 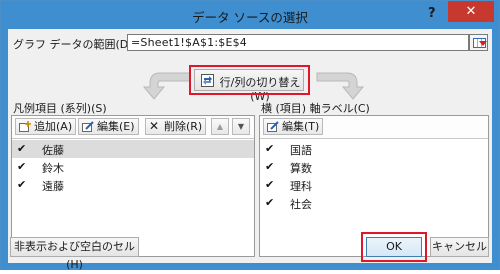 I want to click on remove-icon: ✕, so click(x=154, y=126).